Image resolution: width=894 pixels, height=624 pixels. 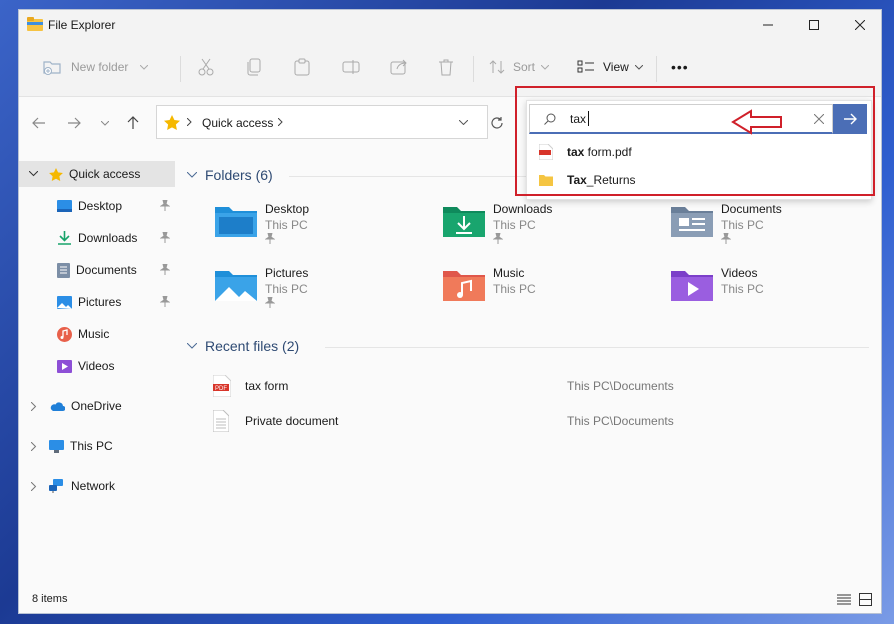 I want to click on share-button, so click(x=399, y=67).